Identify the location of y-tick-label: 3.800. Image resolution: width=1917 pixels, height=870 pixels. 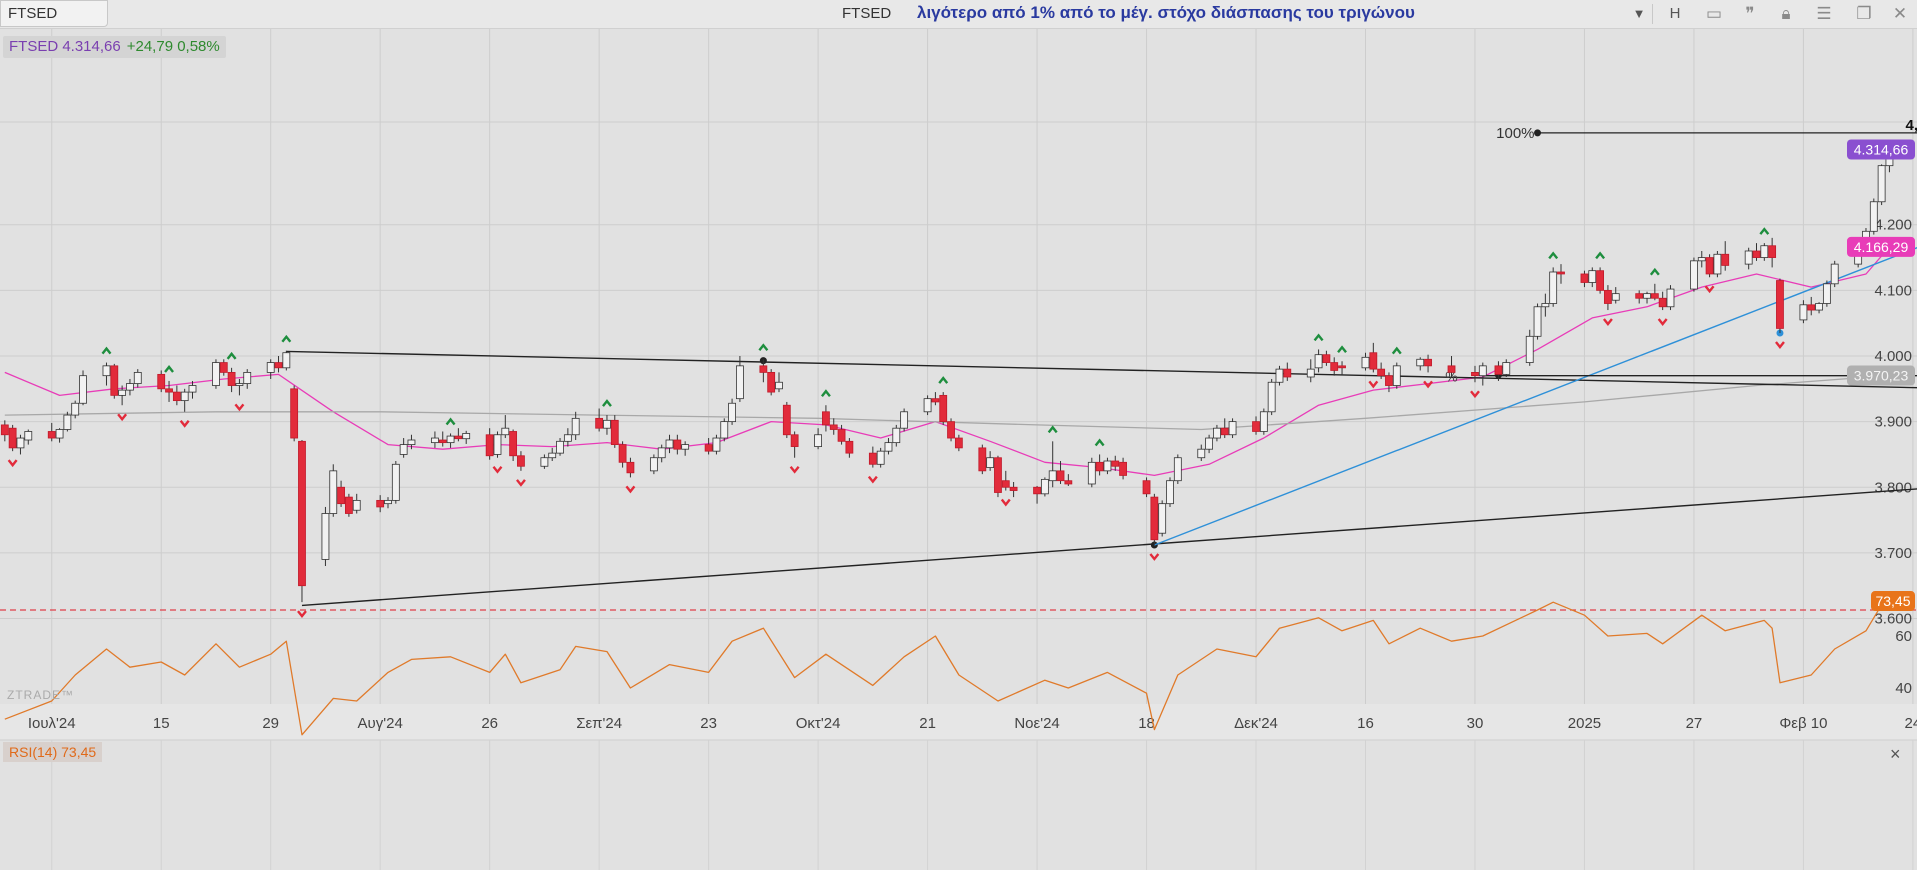
(1893, 487).